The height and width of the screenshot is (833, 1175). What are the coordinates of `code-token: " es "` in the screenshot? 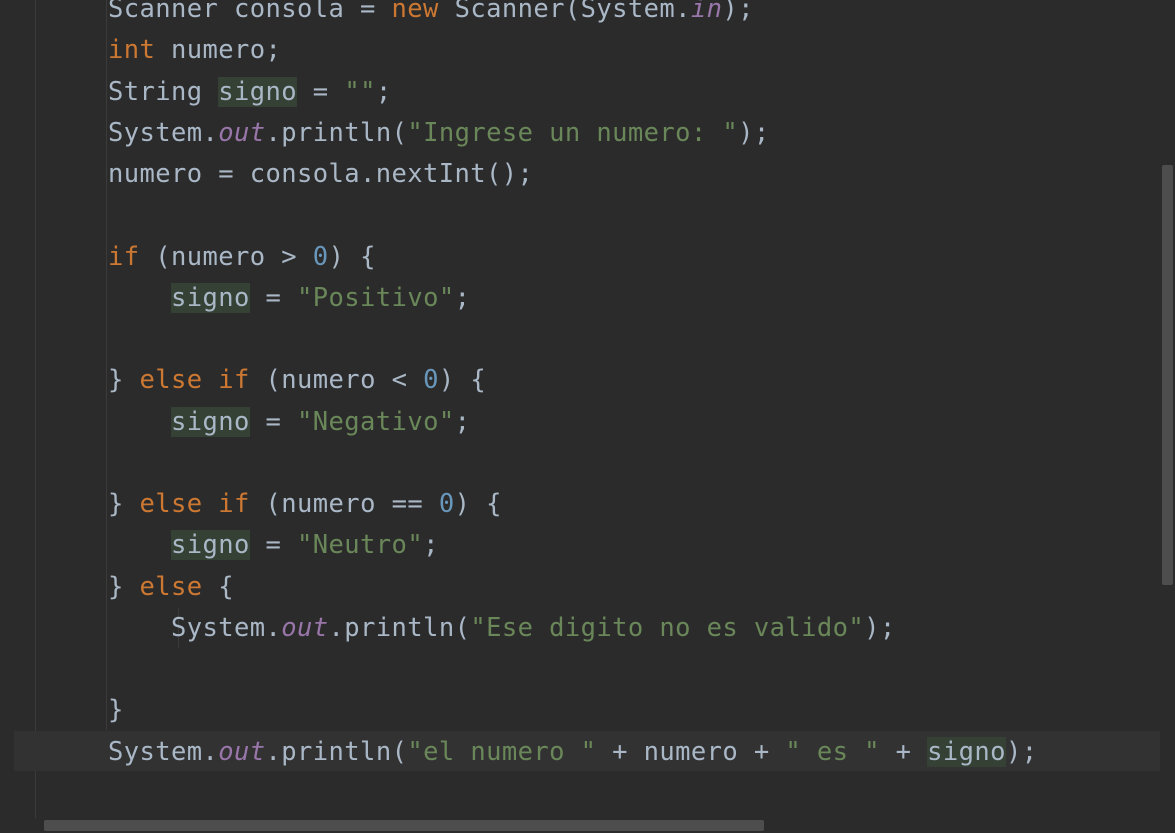 It's located at (832, 752).